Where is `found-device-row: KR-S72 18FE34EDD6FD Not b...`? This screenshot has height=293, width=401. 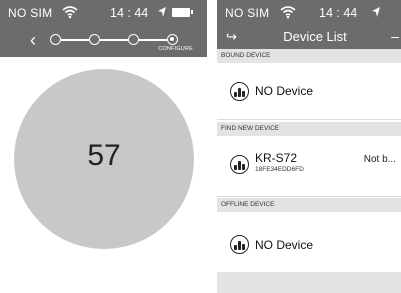
found-device-row: KR-S72 18FE34EDD6FD Not b... is located at coordinates (309, 166).